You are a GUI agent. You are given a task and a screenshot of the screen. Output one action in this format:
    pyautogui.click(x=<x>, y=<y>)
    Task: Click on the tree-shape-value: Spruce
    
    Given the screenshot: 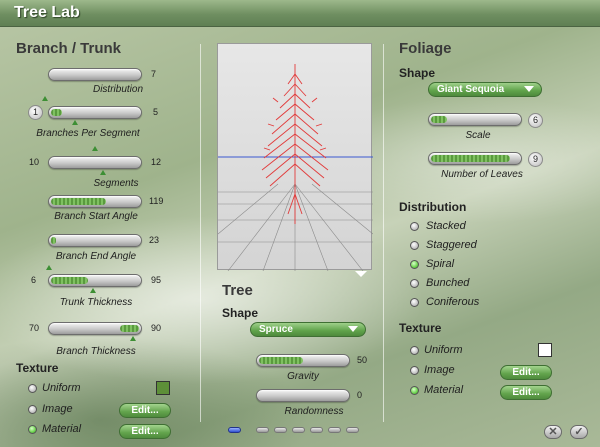 What is the action you would take?
    pyautogui.click(x=276, y=329)
    